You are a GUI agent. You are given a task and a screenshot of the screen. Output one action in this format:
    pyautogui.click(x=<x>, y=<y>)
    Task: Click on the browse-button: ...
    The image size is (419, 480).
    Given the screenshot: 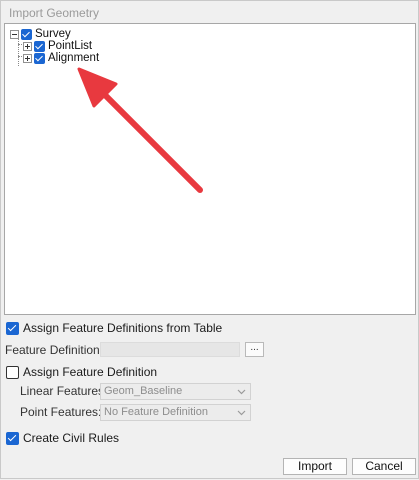 What is the action you would take?
    pyautogui.click(x=254, y=349)
    